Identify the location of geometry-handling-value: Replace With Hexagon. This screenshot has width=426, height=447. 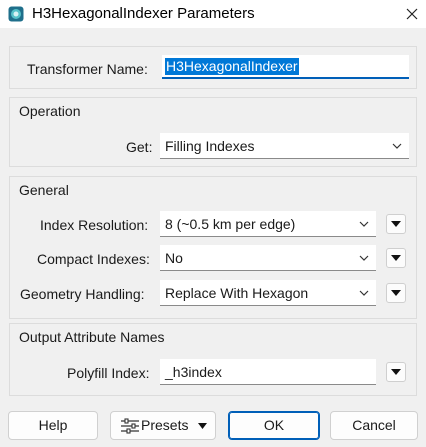
(237, 293).